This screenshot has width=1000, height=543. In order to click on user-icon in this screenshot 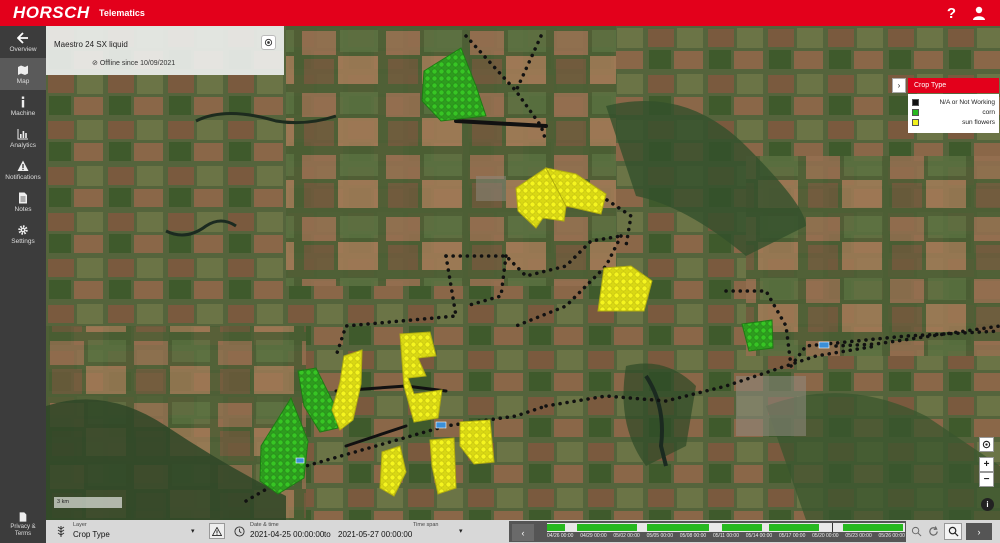, I will do `click(979, 13)`.